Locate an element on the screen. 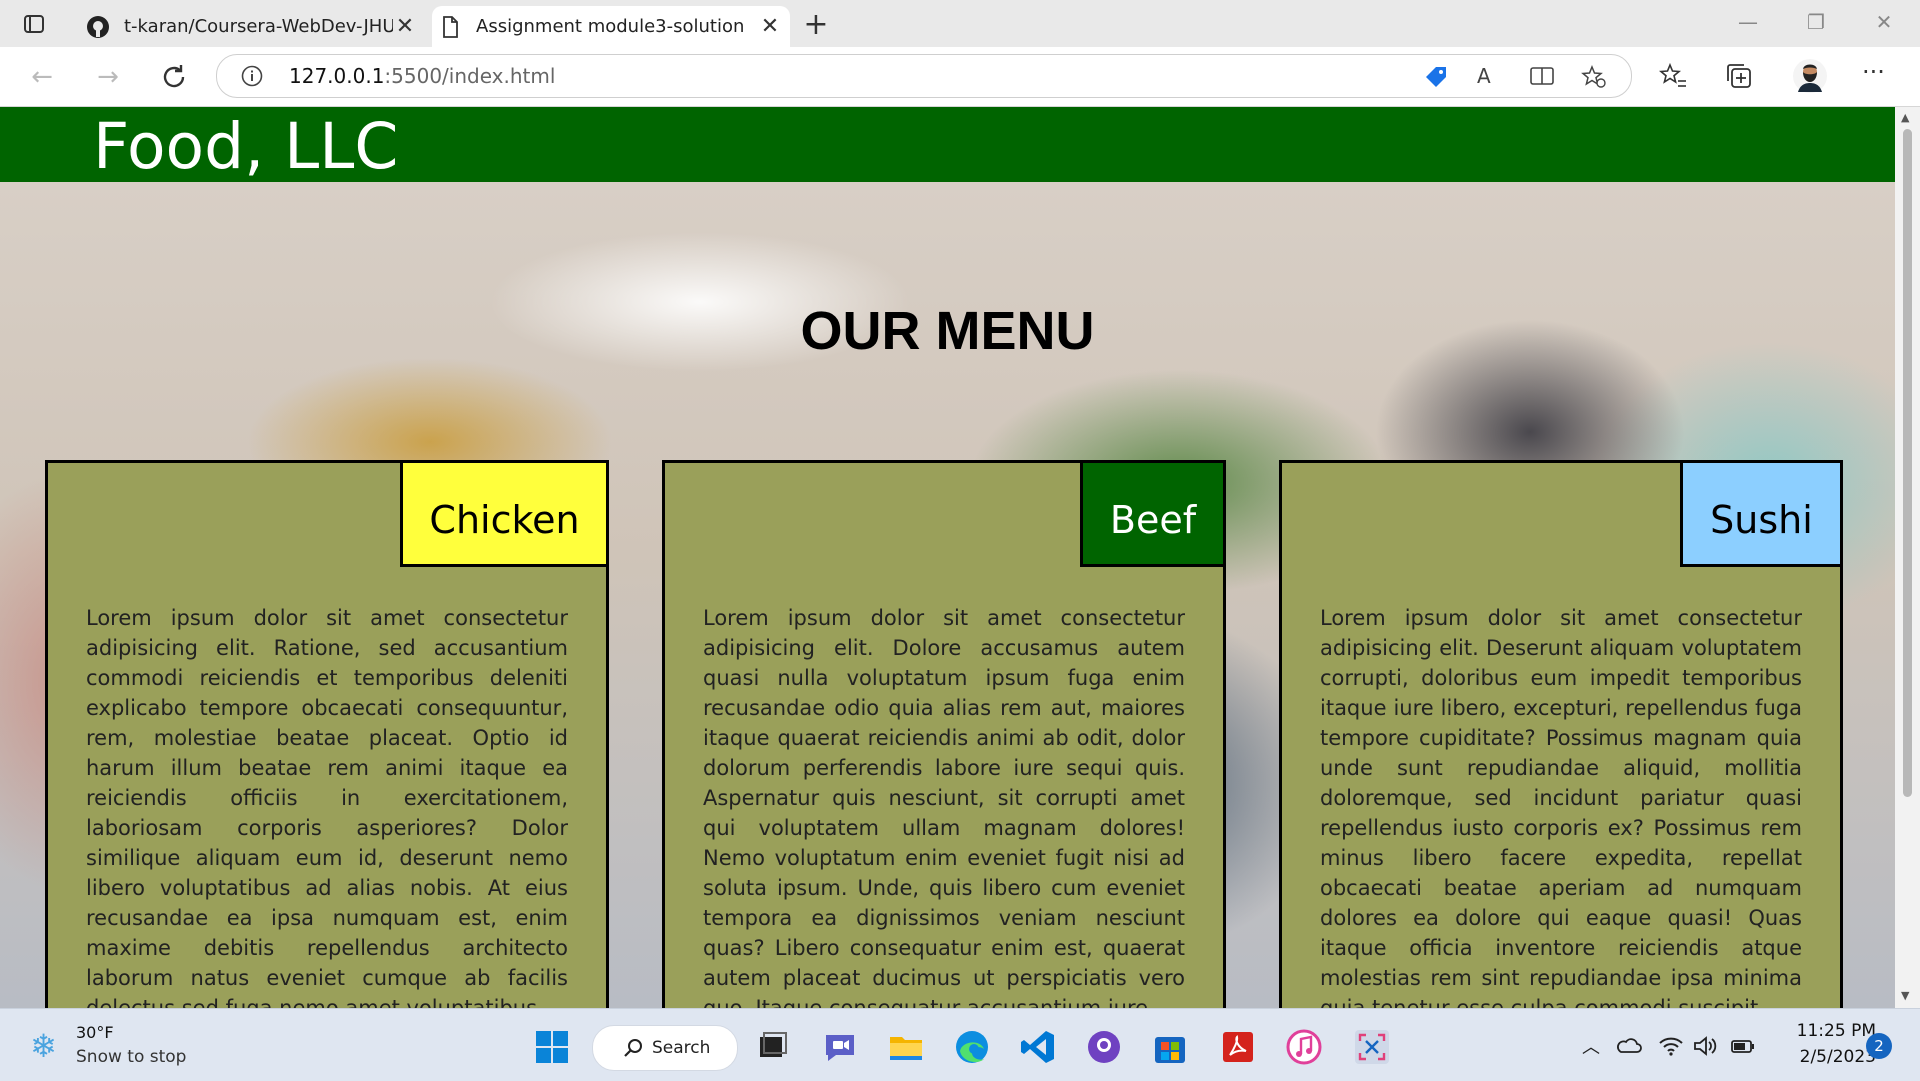  card-label-chicken: Chicken is located at coordinates (504, 513).